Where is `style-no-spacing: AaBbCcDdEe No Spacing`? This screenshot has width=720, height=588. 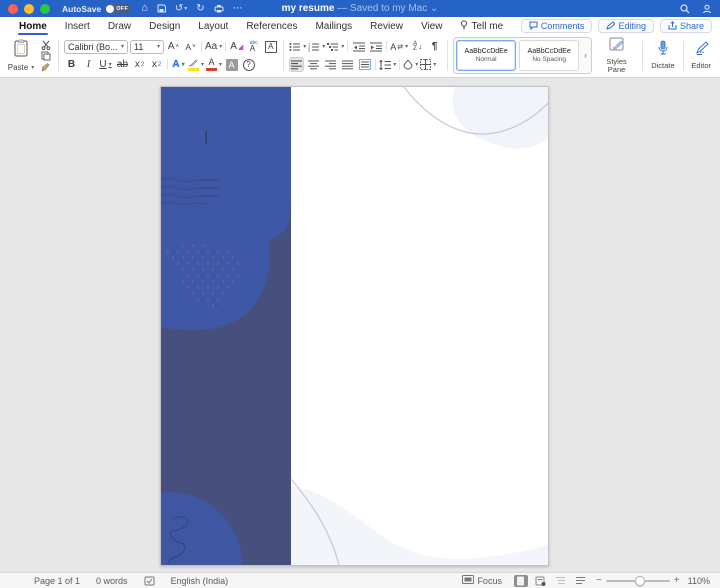
style-no-spacing: AaBbCcDdEe No Spacing is located at coordinates (549, 55).